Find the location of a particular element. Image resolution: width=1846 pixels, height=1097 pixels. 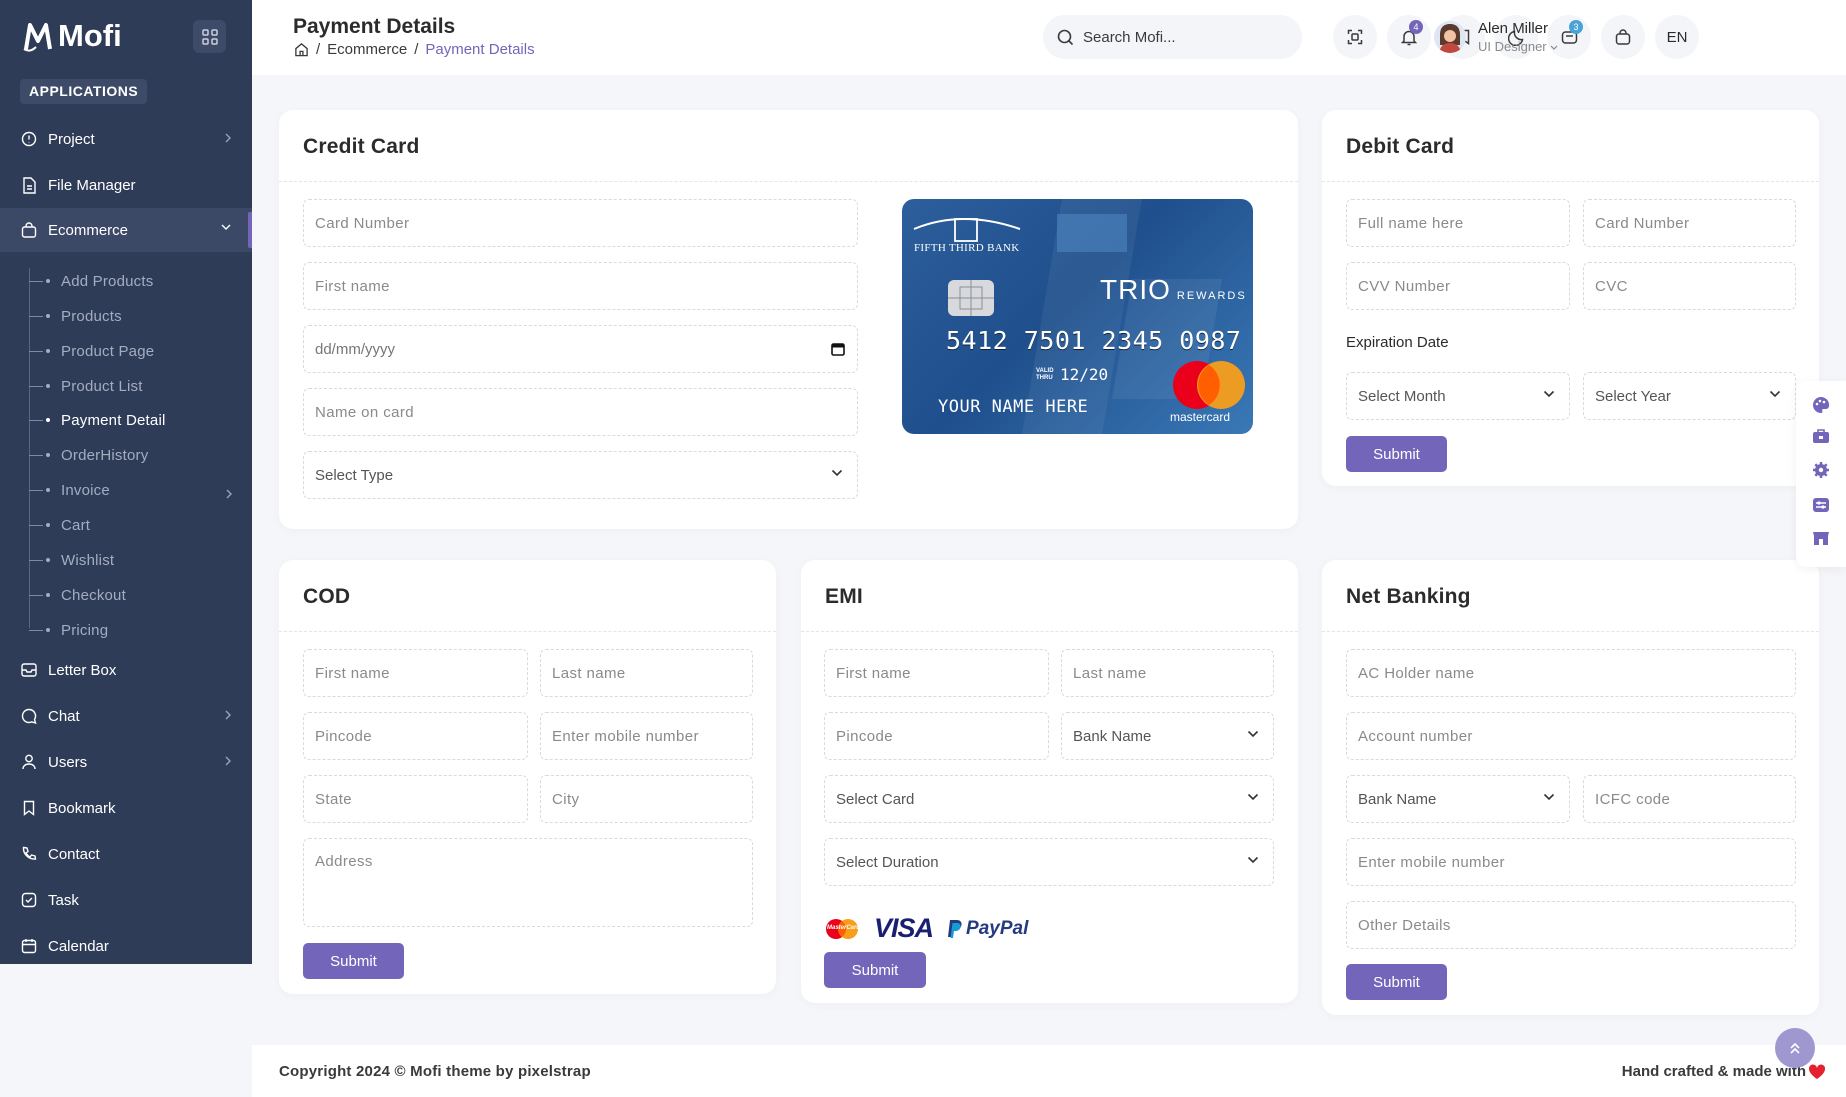

sidebar-item-bookmark: Bookmark is located at coordinates (126, 808).